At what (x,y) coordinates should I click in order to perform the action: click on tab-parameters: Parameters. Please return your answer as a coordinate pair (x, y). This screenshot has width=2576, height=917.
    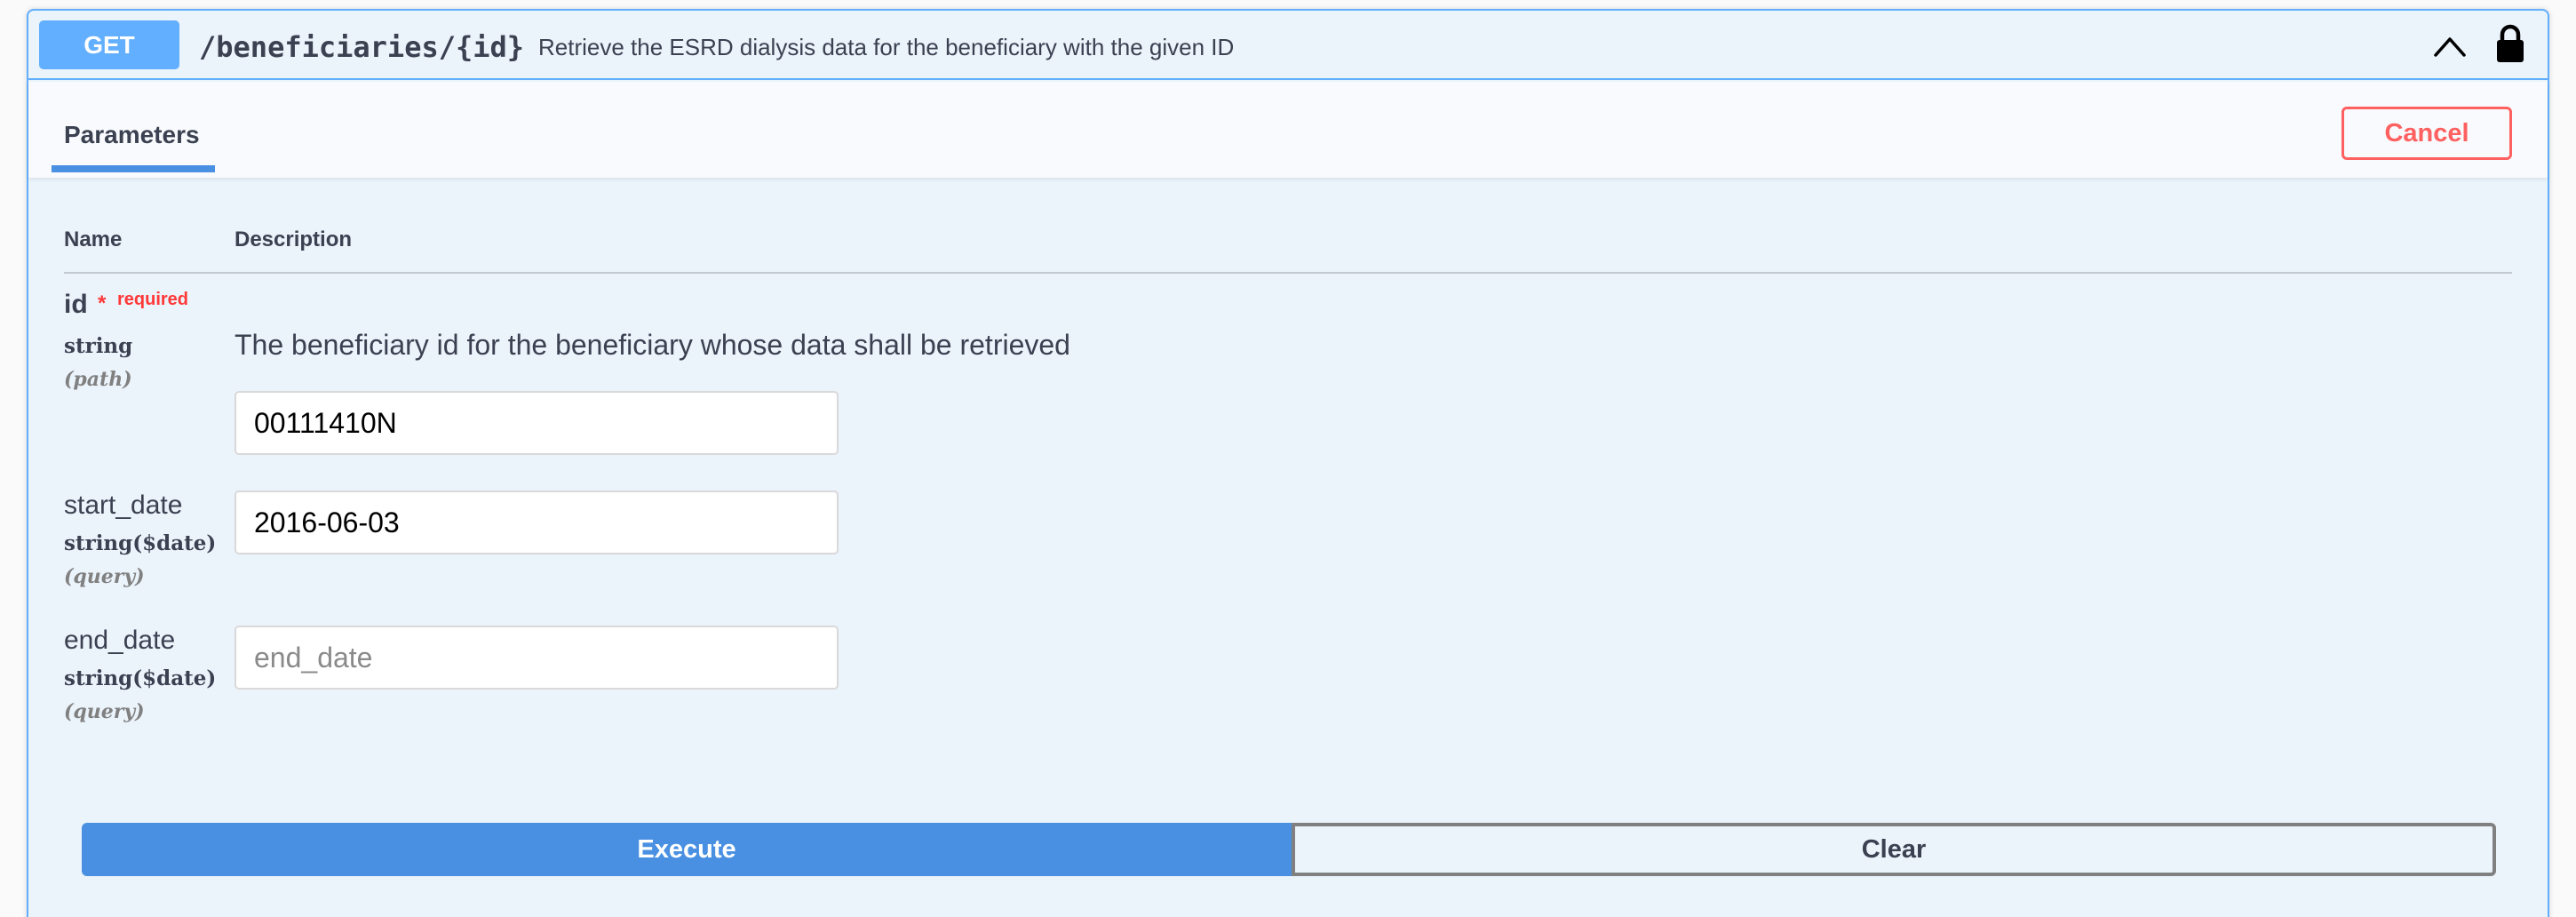
    Looking at the image, I should click on (132, 135).